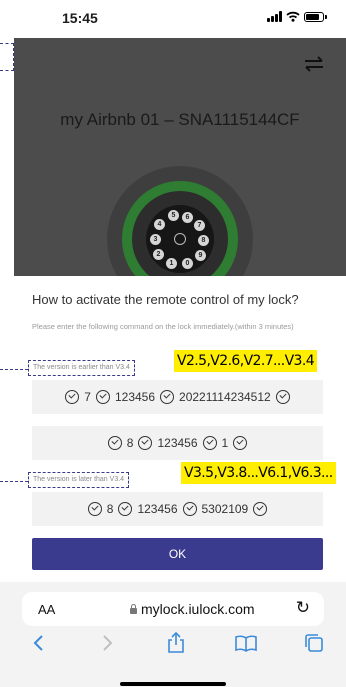 The width and height of the screenshot is (346, 687). What do you see at coordinates (14, 369) in the screenshot?
I see `annotation-line-early` at bounding box center [14, 369].